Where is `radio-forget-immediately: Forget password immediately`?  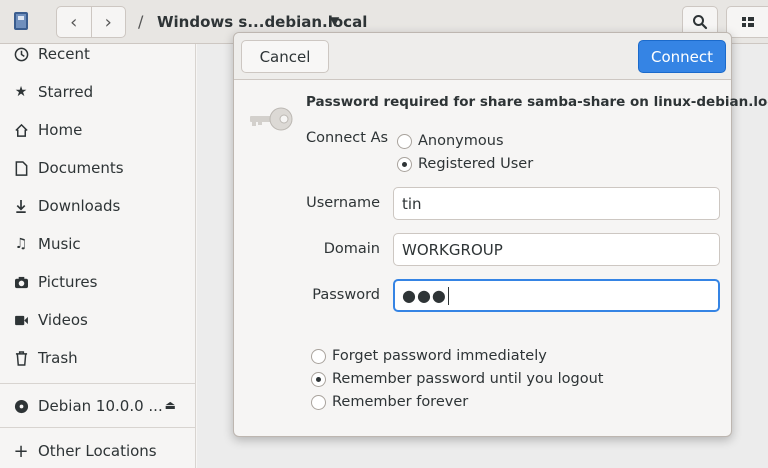
radio-forget-immediately: Forget password immediately is located at coordinates (429, 356).